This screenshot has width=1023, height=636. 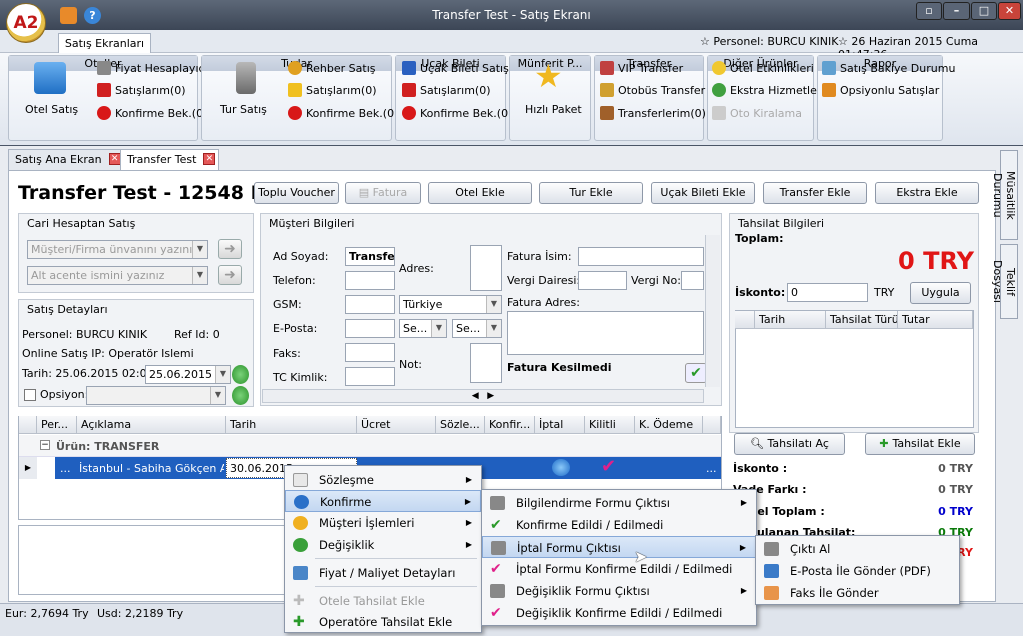 I want to click on uygula-button: Uygula, so click(x=940, y=293).